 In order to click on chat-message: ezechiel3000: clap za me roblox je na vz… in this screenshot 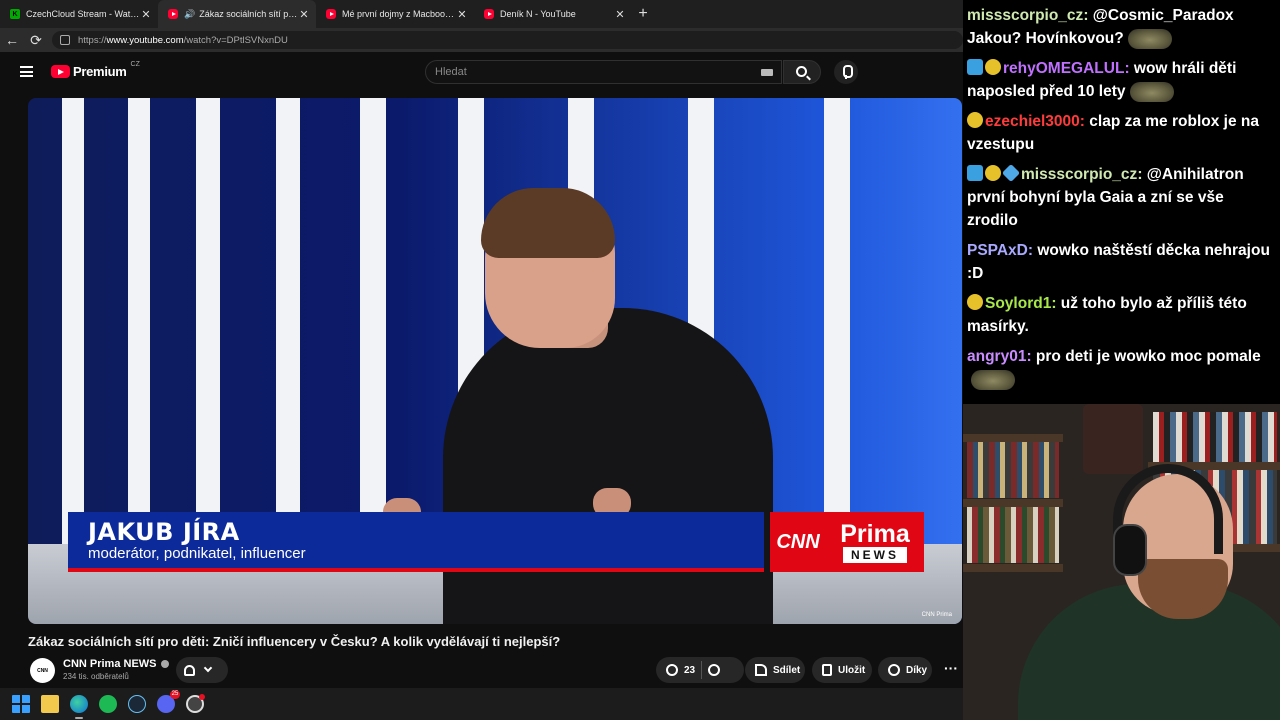, I will do `click(1113, 132)`.